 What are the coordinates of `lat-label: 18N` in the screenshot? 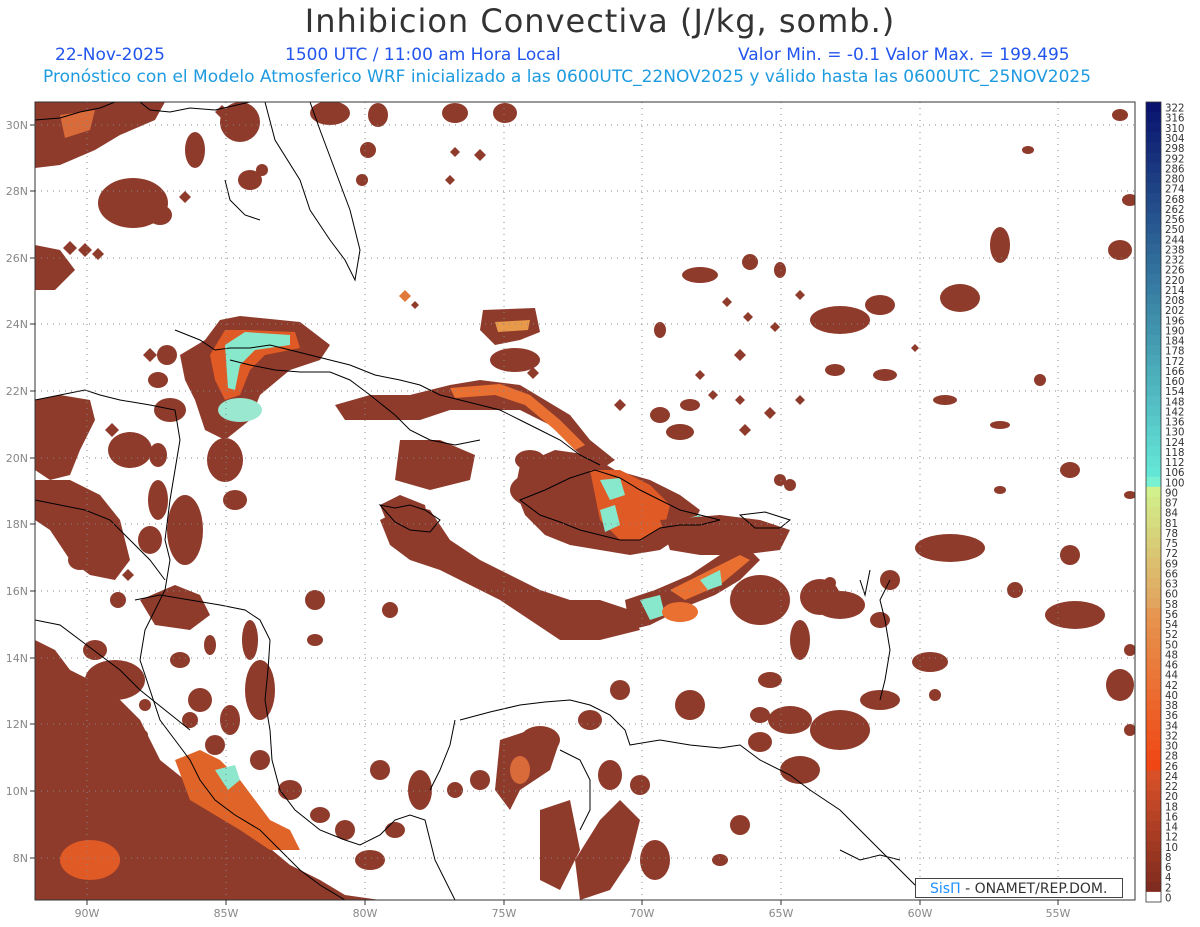 It's located at (17, 524).